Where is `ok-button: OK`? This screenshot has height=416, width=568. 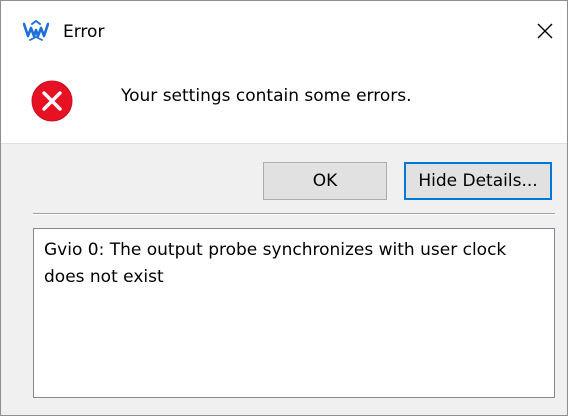 ok-button: OK is located at coordinates (325, 181).